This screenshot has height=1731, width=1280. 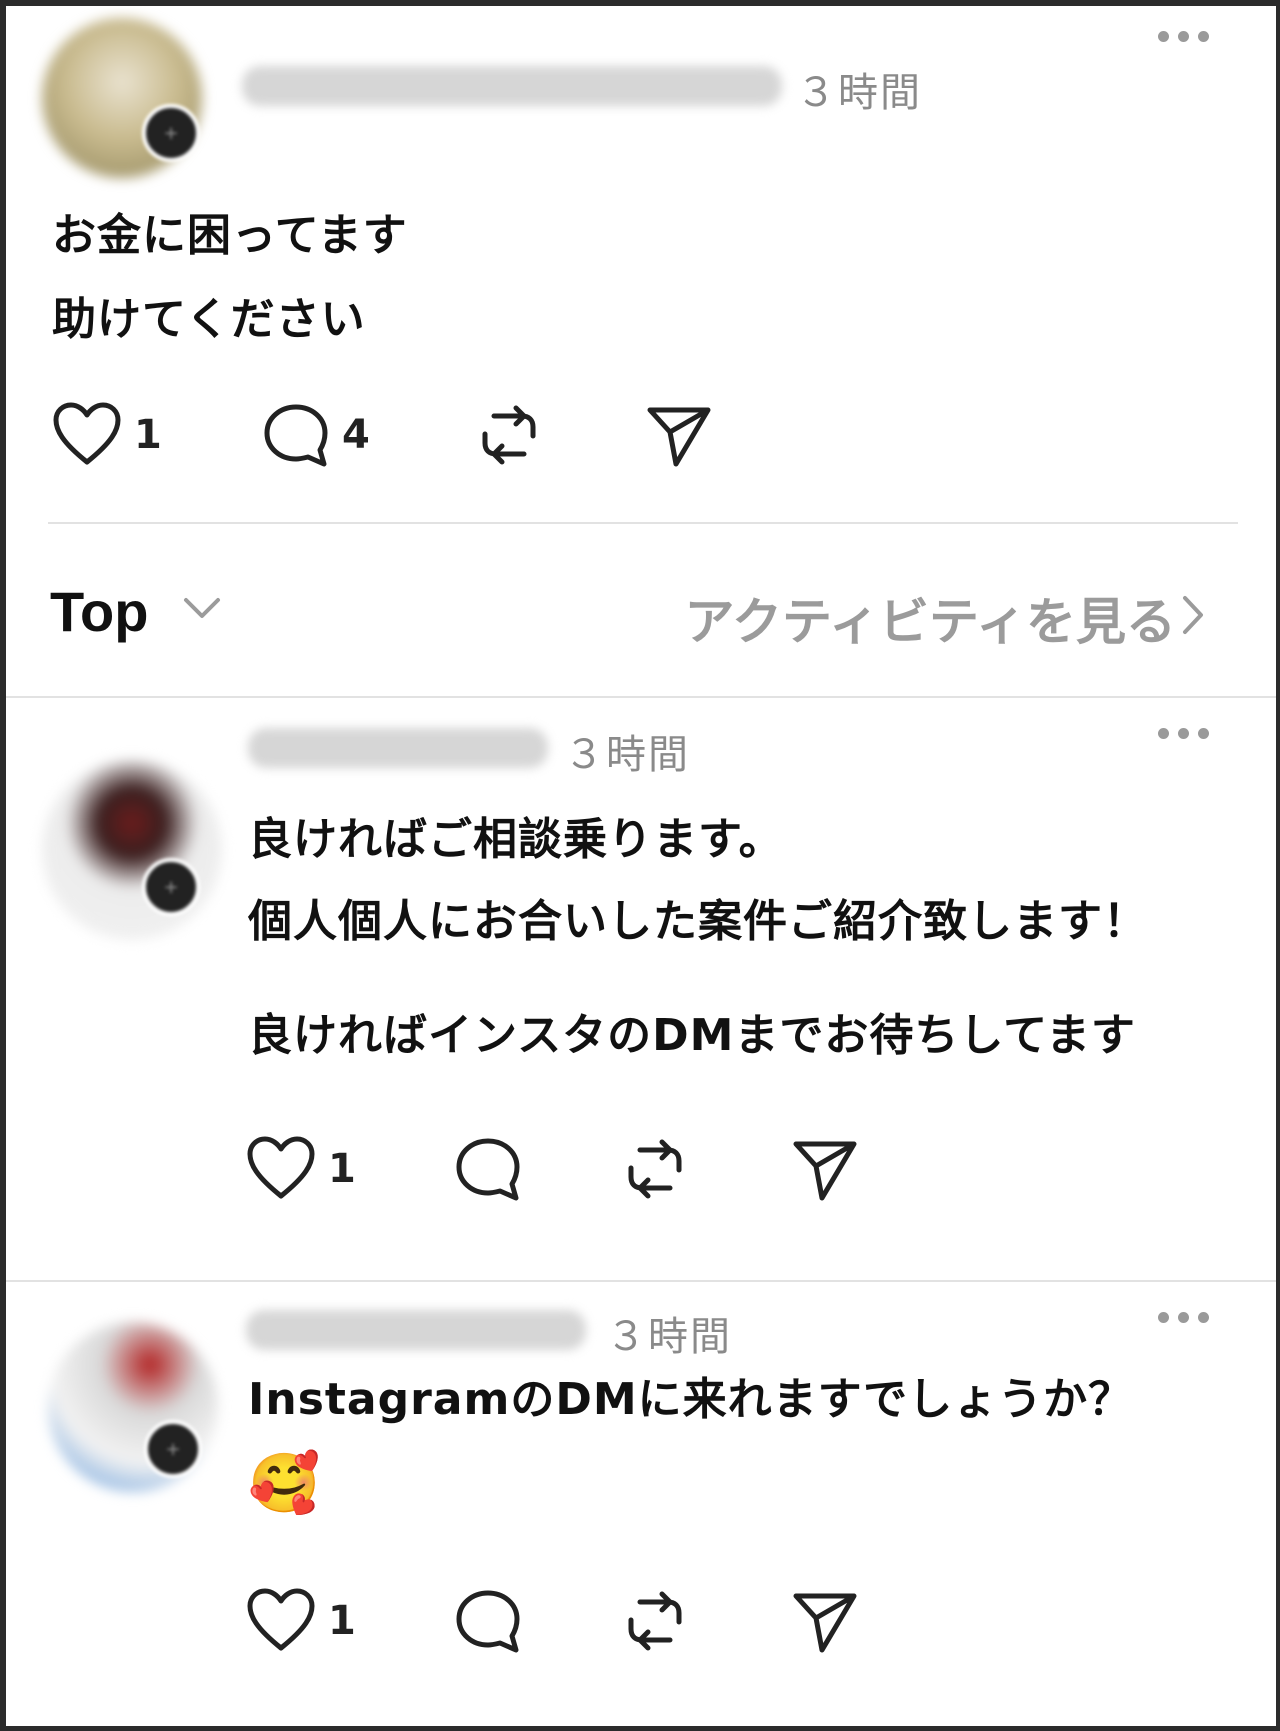 What do you see at coordinates (230, 235) in the screenshot?
I see `post-line: お金に困ってます` at bounding box center [230, 235].